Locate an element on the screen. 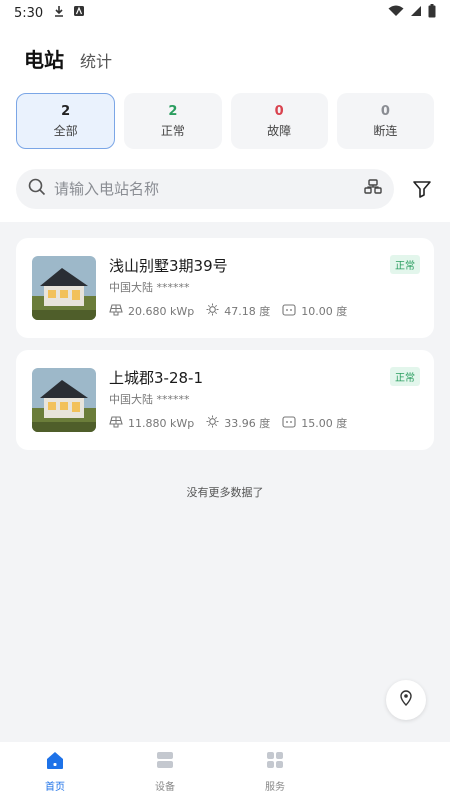  device-icon is located at coordinates (165, 761).